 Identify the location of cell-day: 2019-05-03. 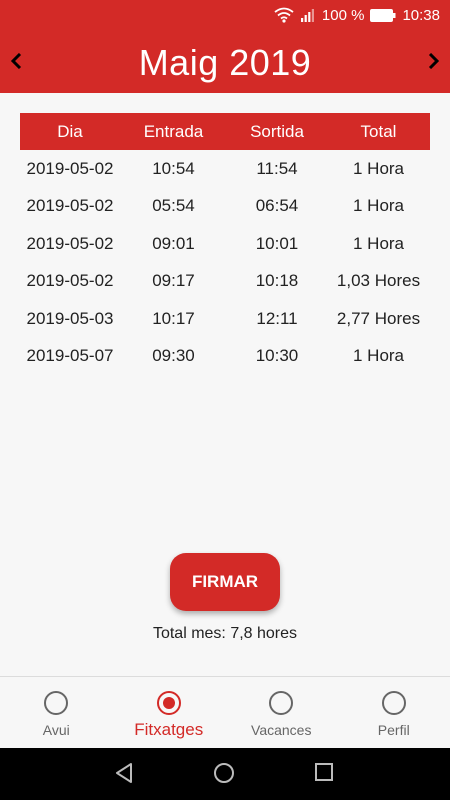
(70, 318).